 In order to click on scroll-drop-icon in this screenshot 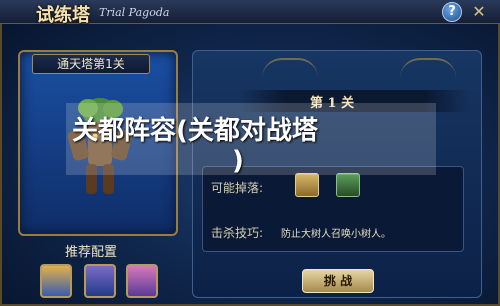, I will do `click(307, 185)`.